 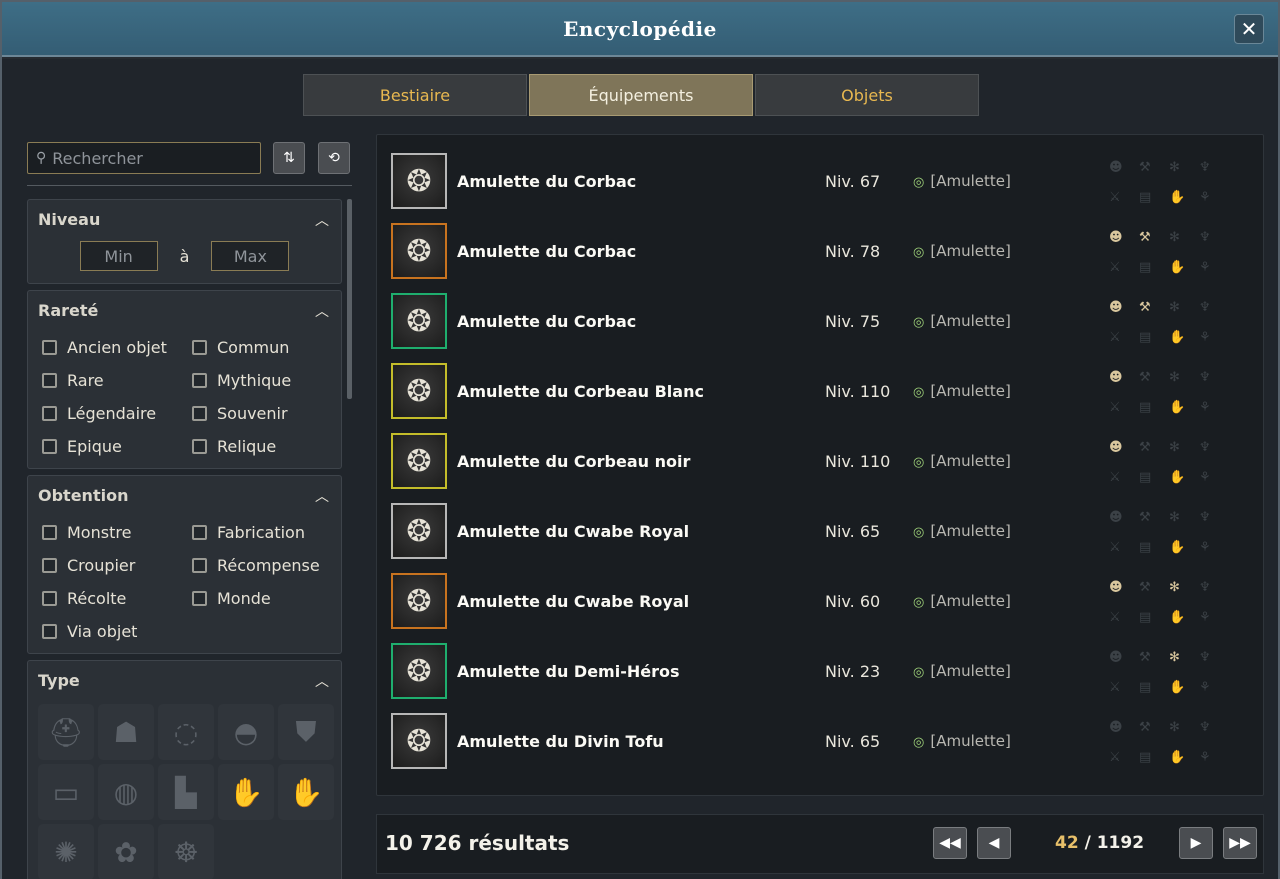 What do you see at coordinates (186, 732) in the screenshot?
I see `amulet-icon: ◌` at bounding box center [186, 732].